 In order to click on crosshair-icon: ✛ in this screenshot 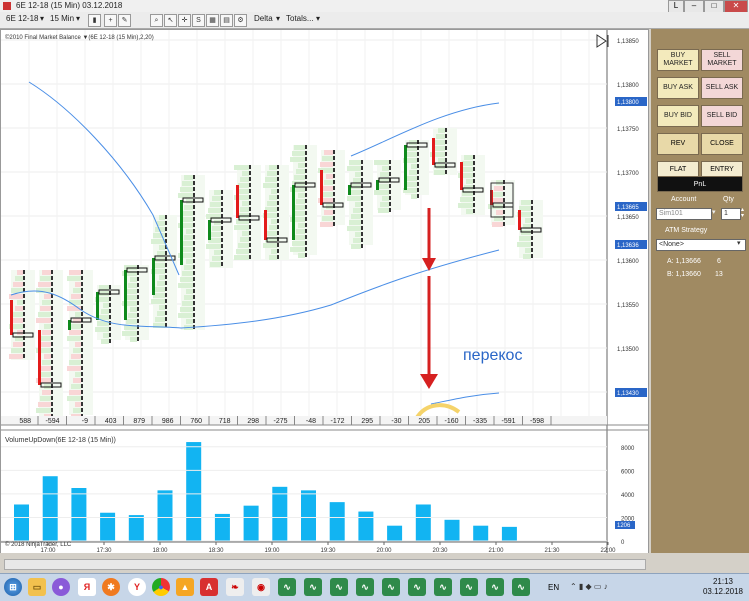, I will do `click(184, 20)`.